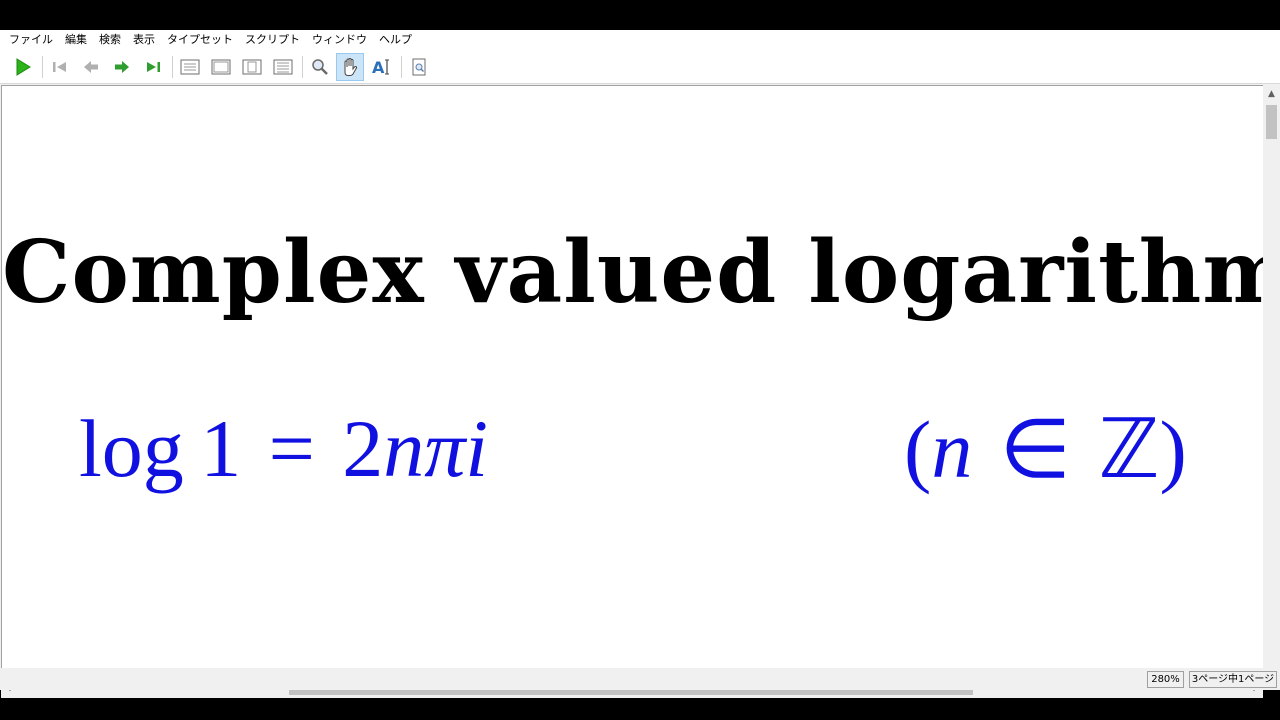  I want to click on prev-page-icon, so click(91, 67).